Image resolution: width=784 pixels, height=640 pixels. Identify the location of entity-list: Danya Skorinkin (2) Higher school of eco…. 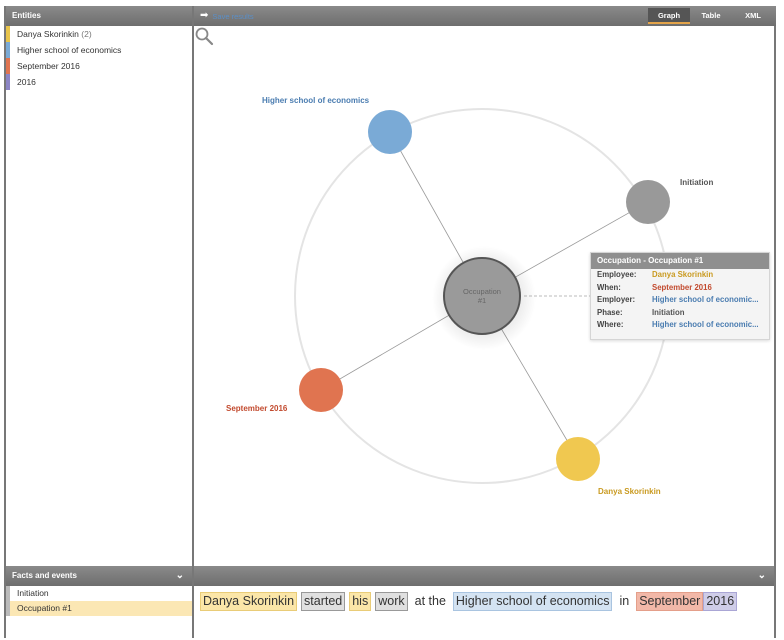
(99, 58).